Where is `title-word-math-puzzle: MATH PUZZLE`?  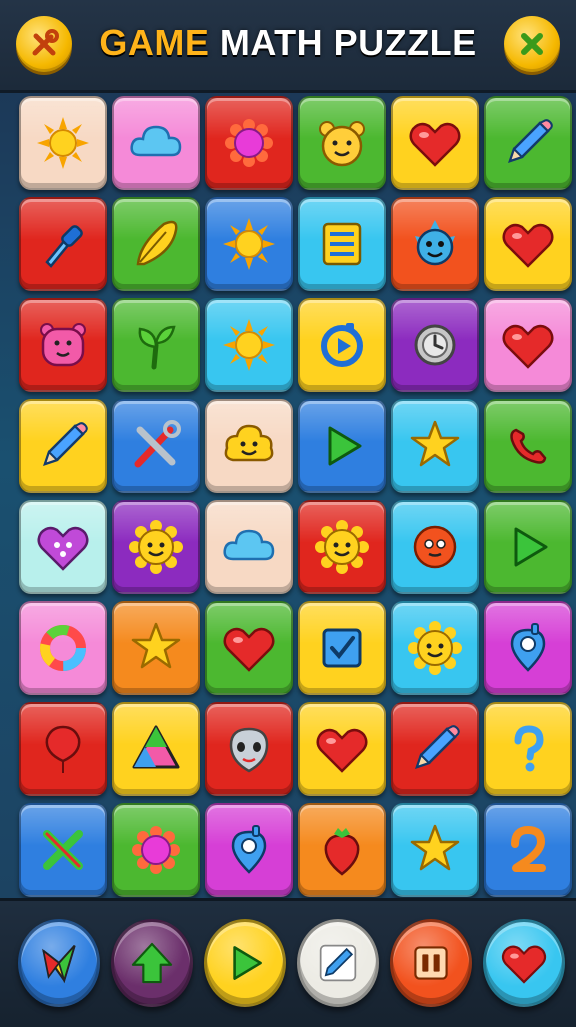
title-word-math-puzzle: MATH PUZZLE is located at coordinates (348, 42).